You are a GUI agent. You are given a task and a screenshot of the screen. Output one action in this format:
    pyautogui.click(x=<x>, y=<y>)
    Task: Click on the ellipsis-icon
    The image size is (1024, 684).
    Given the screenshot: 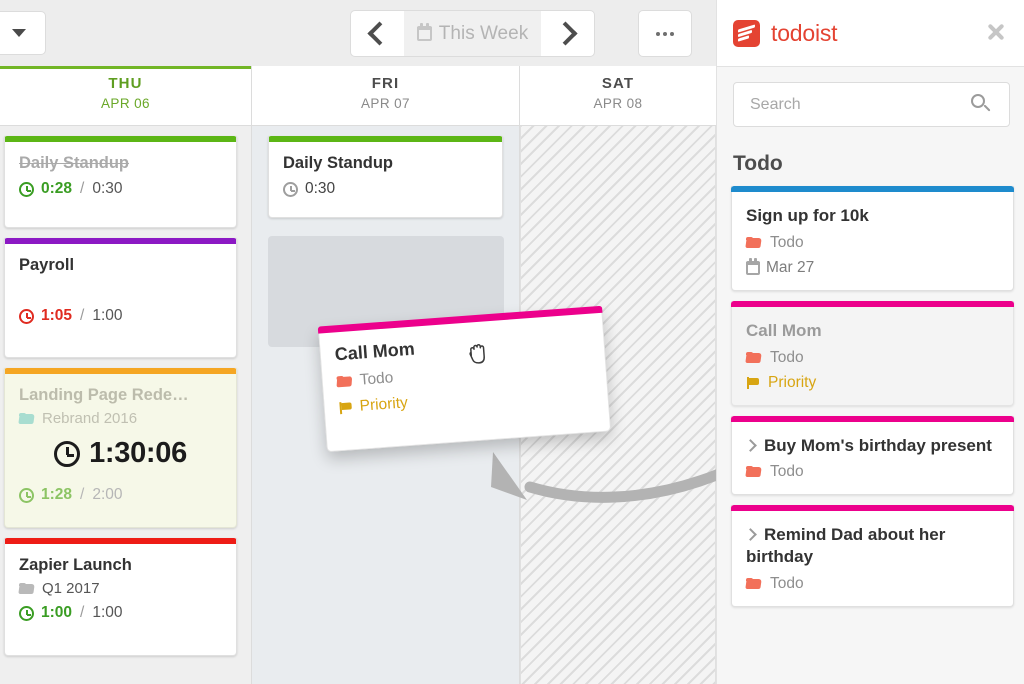 What is the action you would take?
    pyautogui.click(x=665, y=33)
    